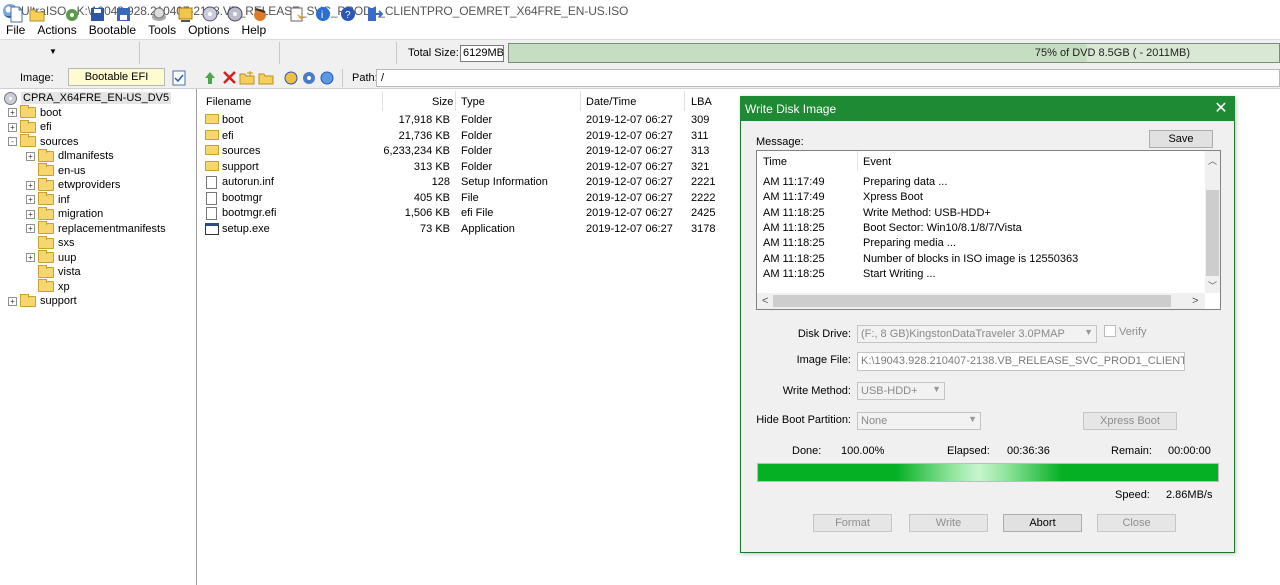  Describe the element at coordinates (116, 77) in the screenshot. I see `image-type-field: Bootable EFI` at that location.